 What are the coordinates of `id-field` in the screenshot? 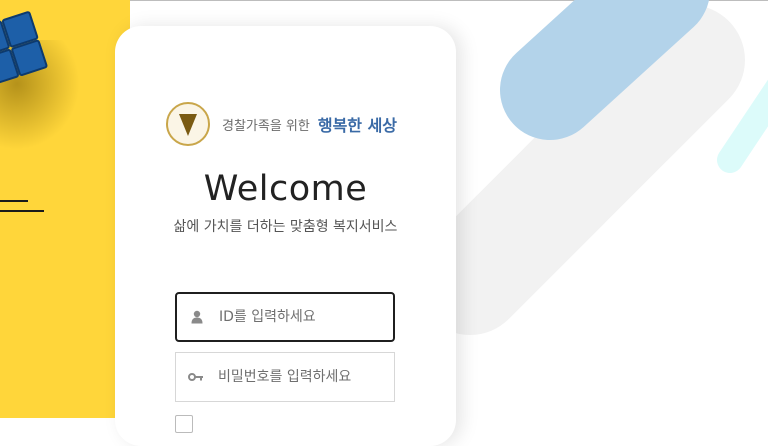 It's located at (285, 317).